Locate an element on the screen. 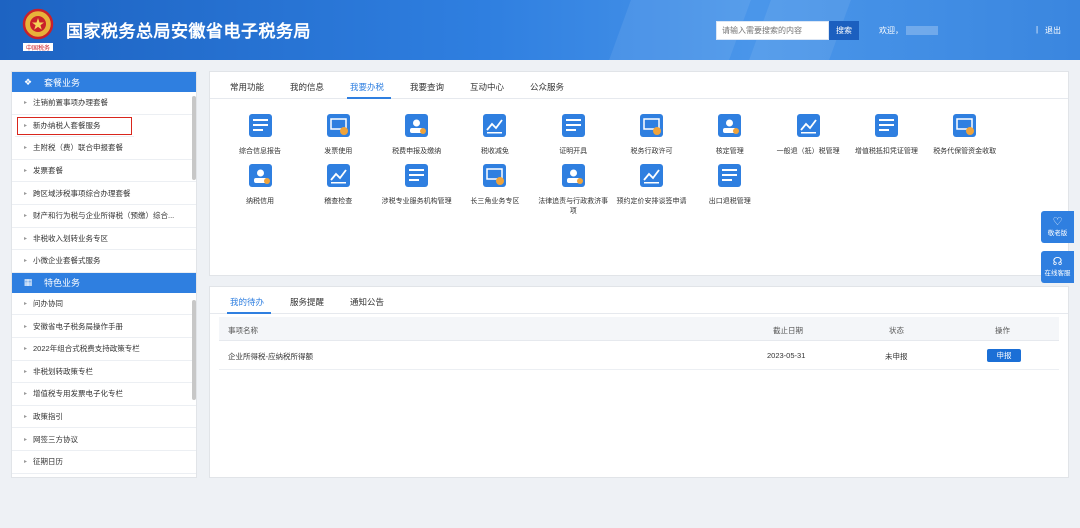 This screenshot has height=528, width=1080. service-refund: 一般退（抵）税管理 is located at coordinates (808, 135).